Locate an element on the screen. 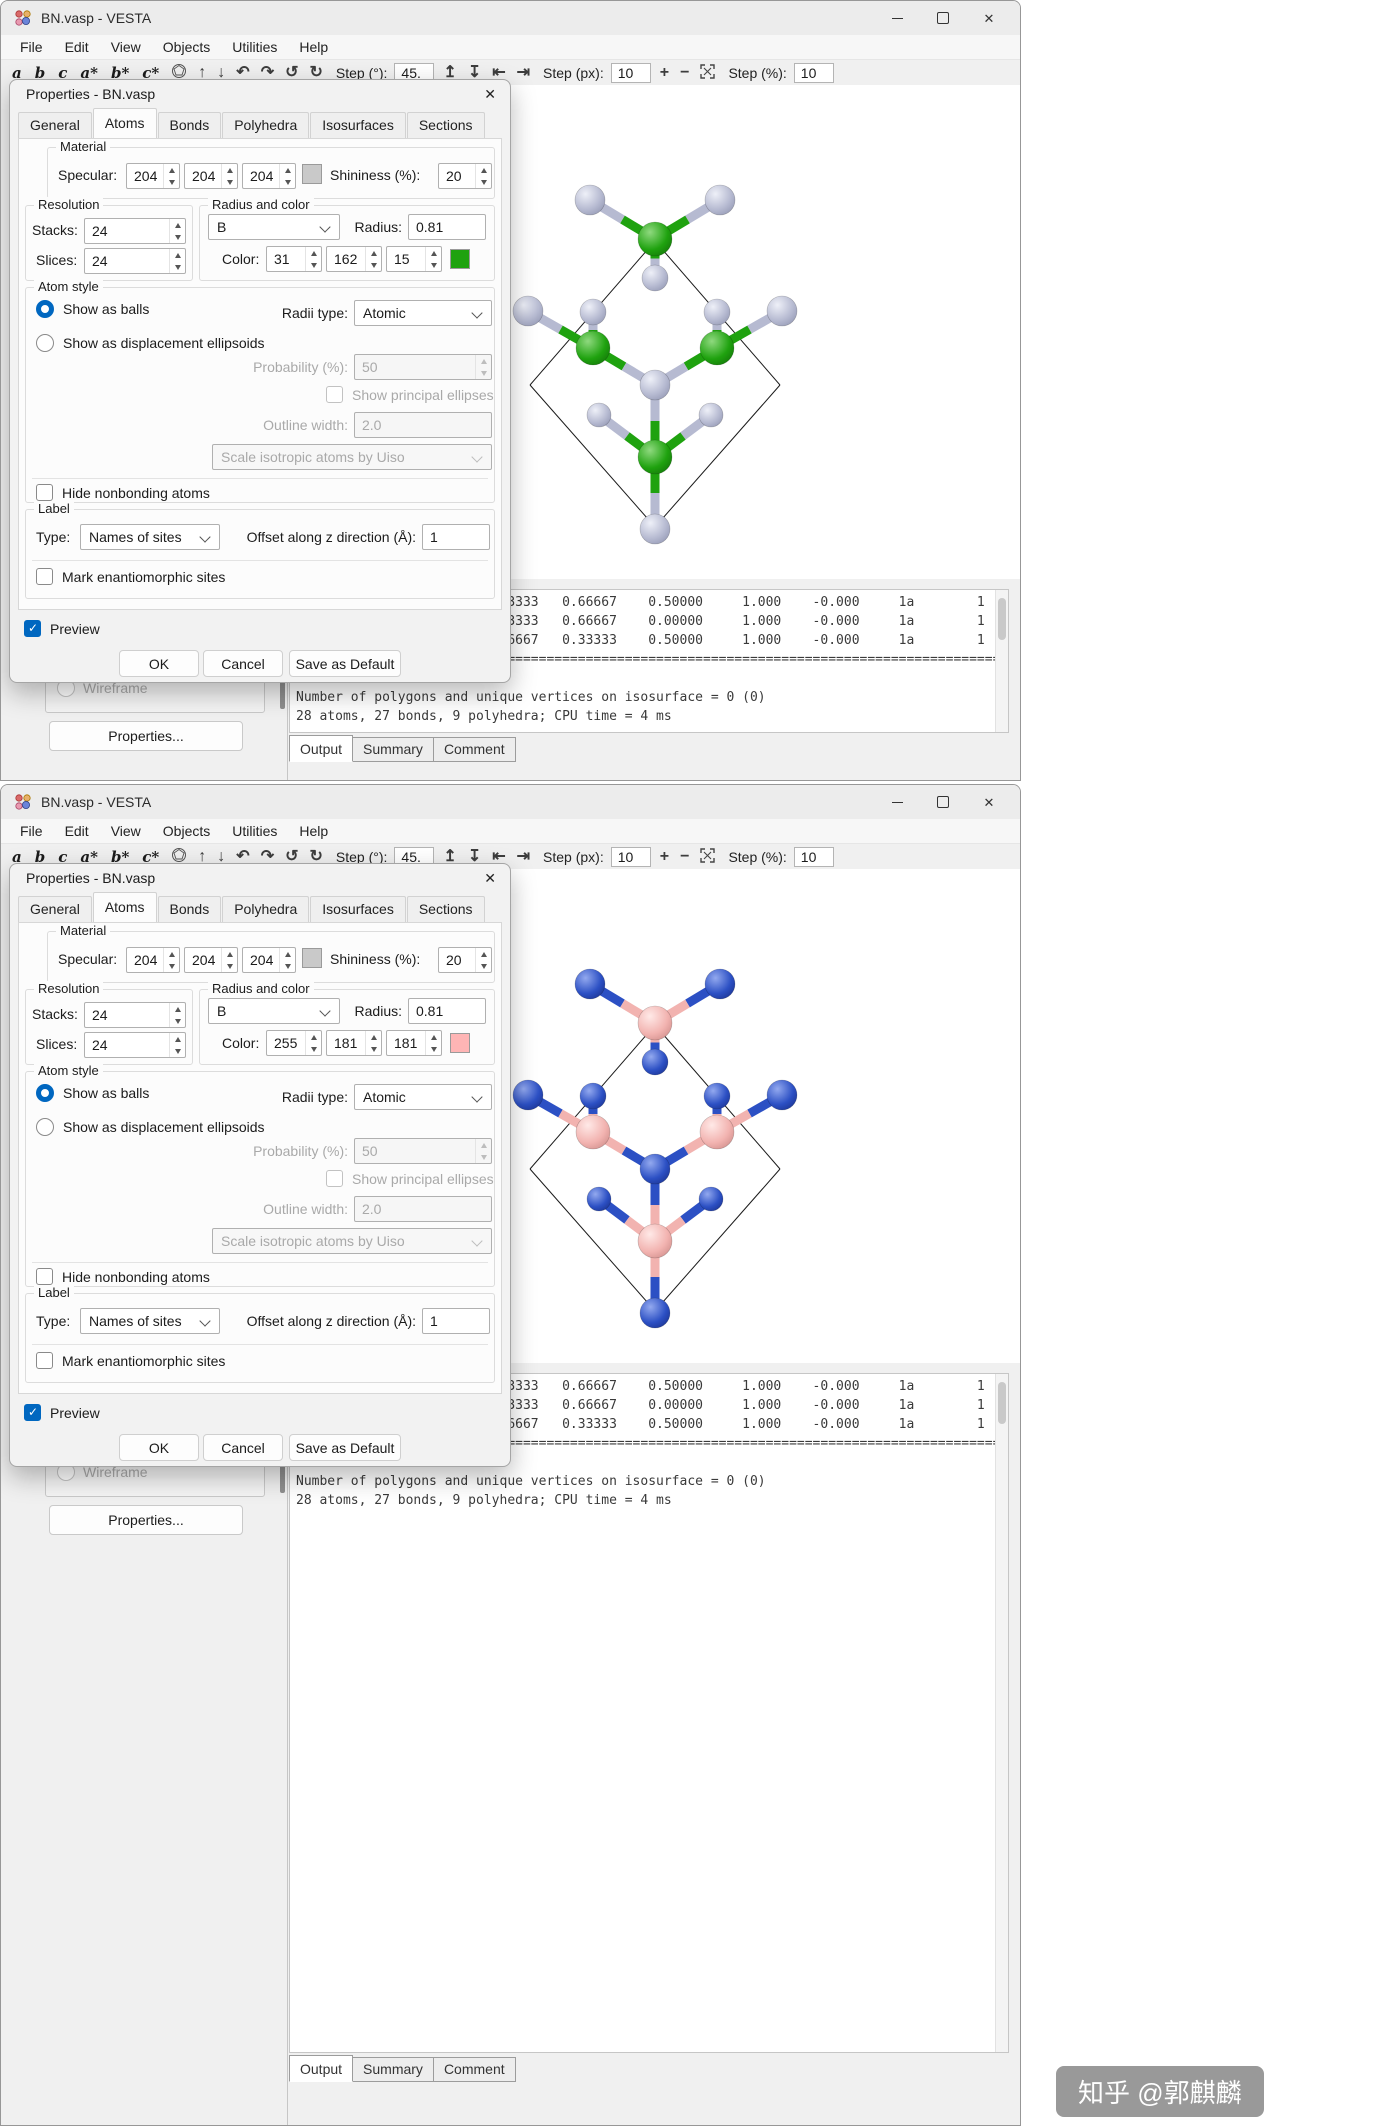 This screenshot has height=2126, width=1387. dialog-close-button: ✕ is located at coordinates (490, 94).